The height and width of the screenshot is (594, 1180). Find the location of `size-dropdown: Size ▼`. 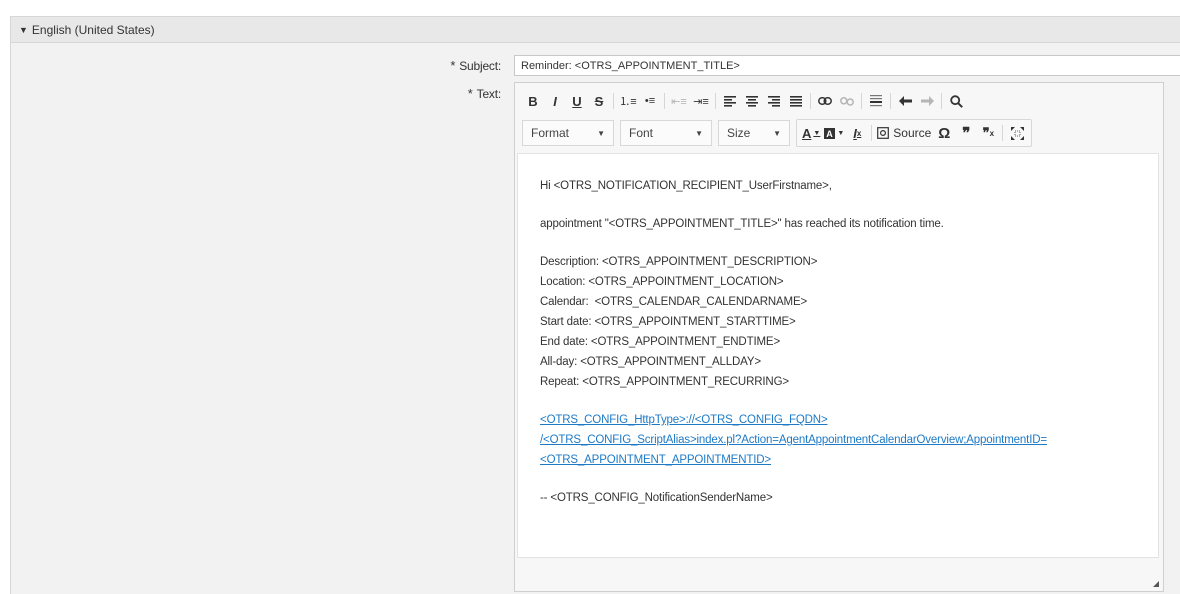

size-dropdown: Size ▼ is located at coordinates (754, 133).